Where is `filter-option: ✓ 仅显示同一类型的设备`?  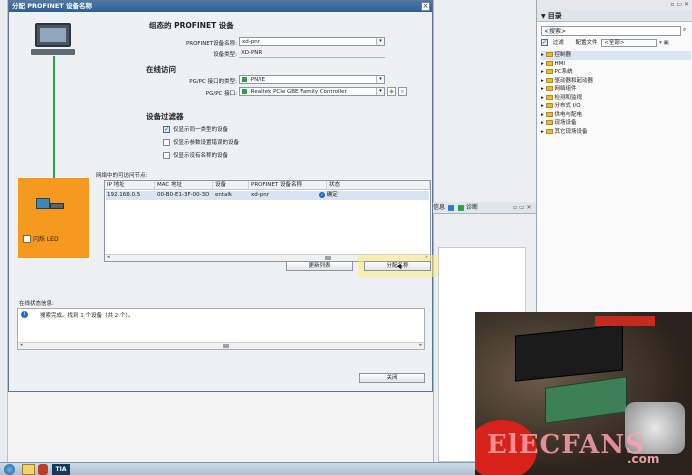
filter-option: ✓ 仅显示同一类型的设备 is located at coordinates (201, 130).